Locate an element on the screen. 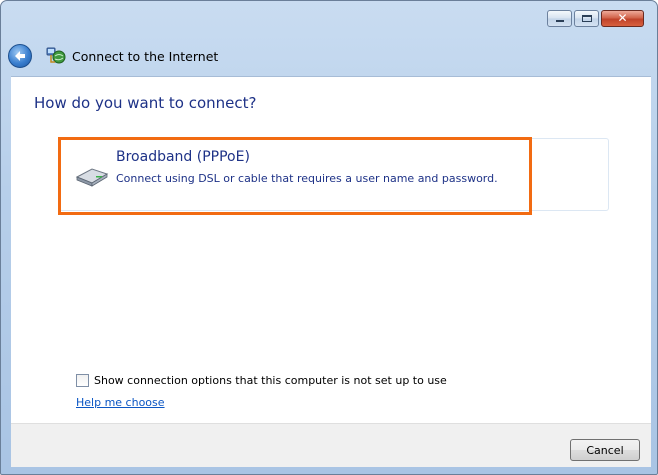  help-me-choose-link: Help me choose is located at coordinates (120, 402).